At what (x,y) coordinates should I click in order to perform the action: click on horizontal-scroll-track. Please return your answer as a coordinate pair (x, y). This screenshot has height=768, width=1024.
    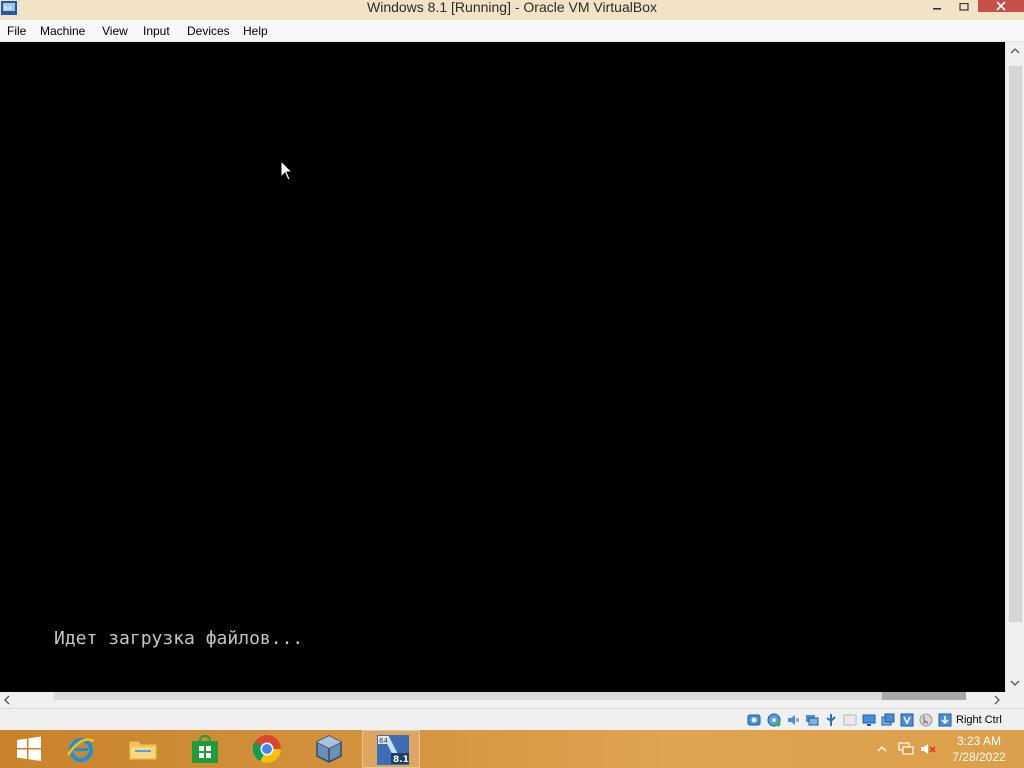
    Looking at the image, I should click on (510, 696).